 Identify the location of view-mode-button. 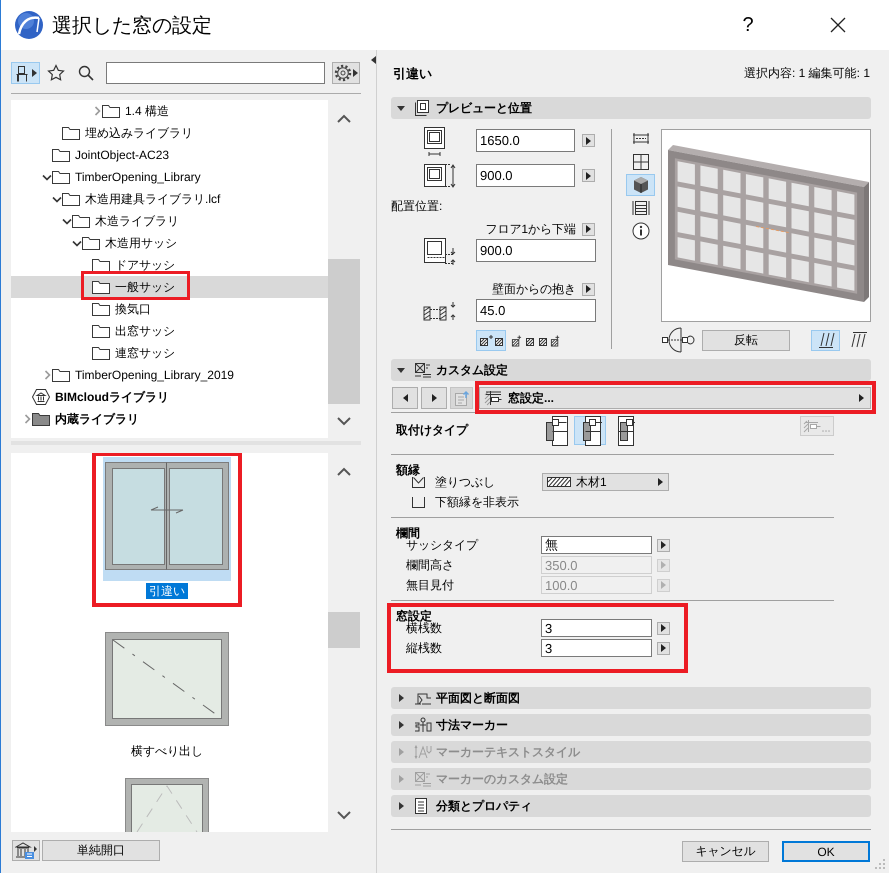
(640, 185).